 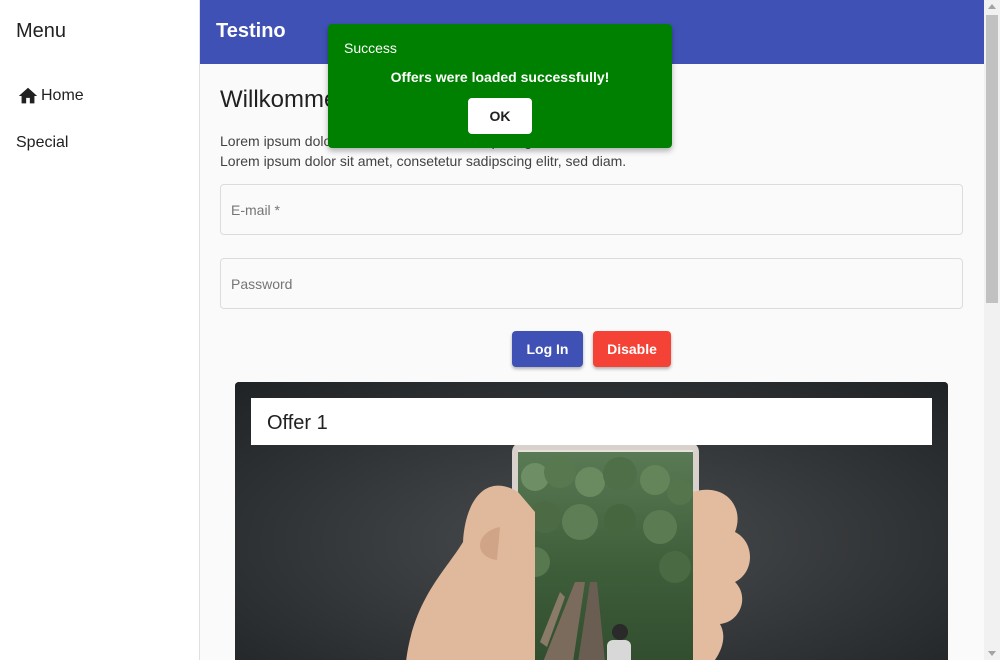 What do you see at coordinates (251, 31) in the screenshot?
I see `app-title: Testino` at bounding box center [251, 31].